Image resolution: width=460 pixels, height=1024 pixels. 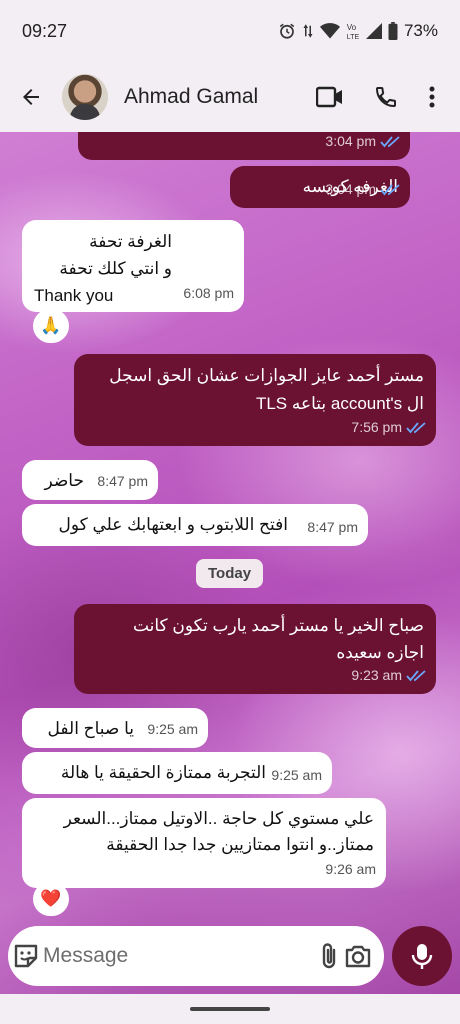 What do you see at coordinates (45, 30) in the screenshot?
I see `status-time: 09:27` at bounding box center [45, 30].